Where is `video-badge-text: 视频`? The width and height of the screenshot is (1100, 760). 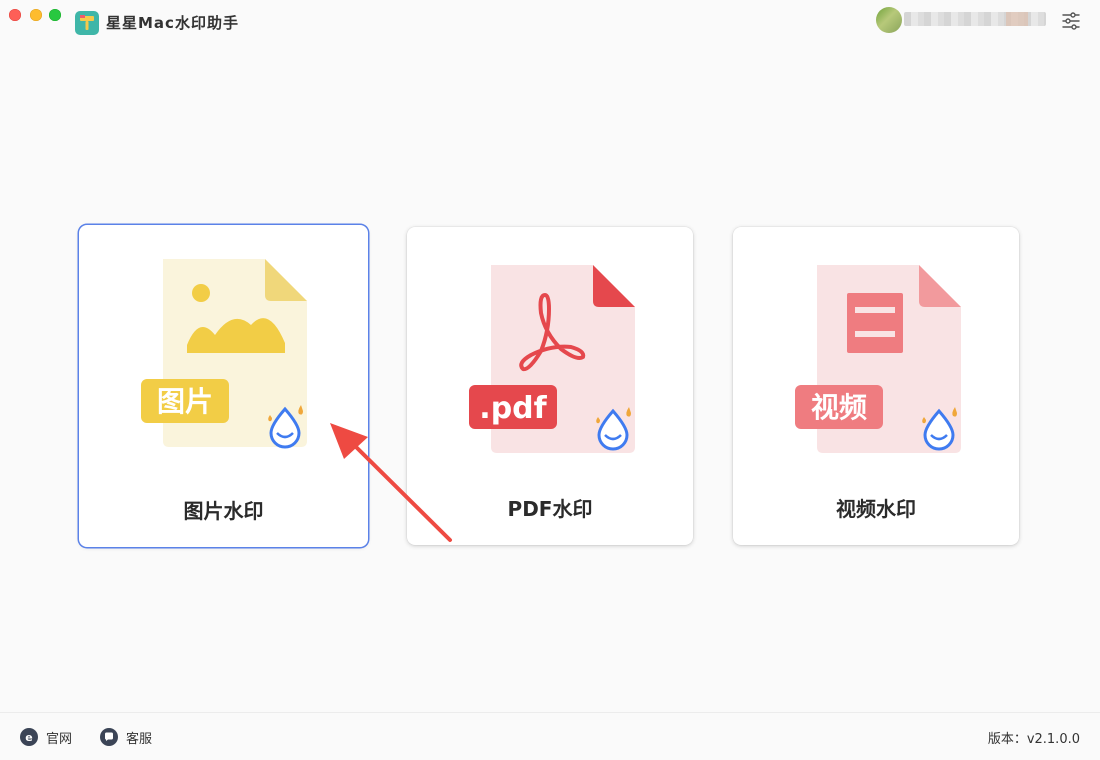
video-badge-text: 视频 is located at coordinates (839, 407).